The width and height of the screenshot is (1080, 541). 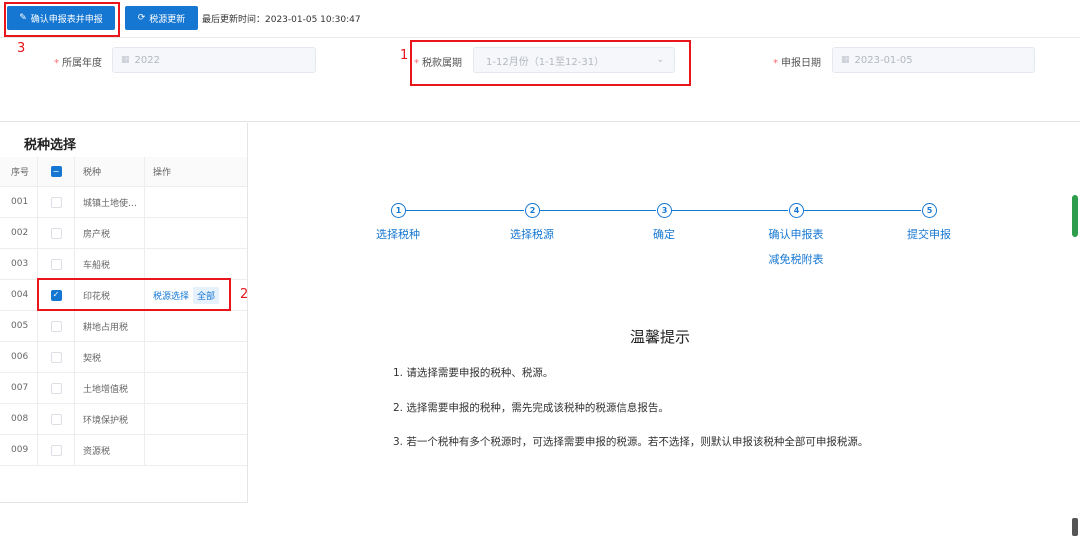 What do you see at coordinates (19, 357) in the screenshot?
I see `row-seq: 006` at bounding box center [19, 357].